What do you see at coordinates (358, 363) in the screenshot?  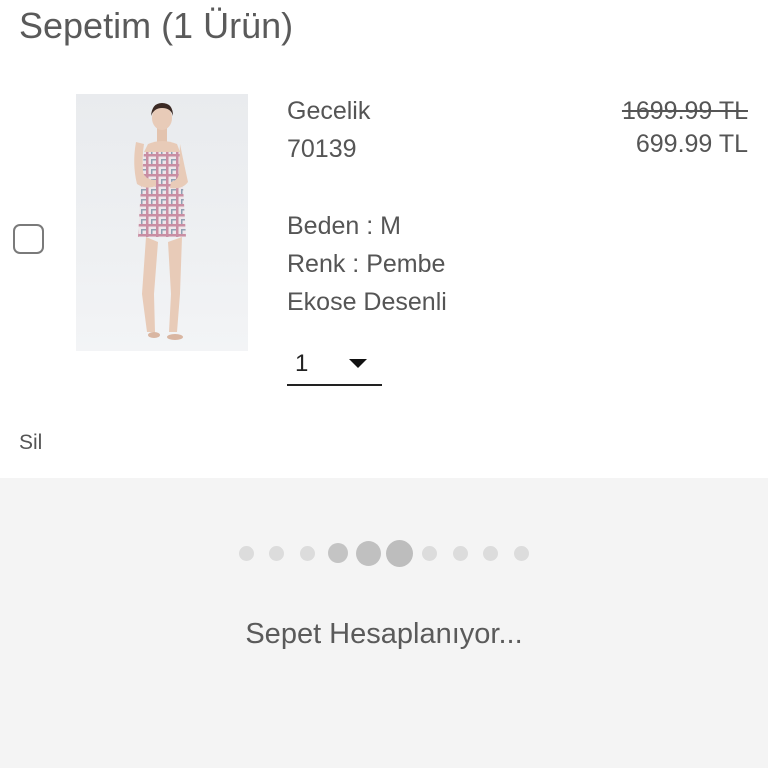 I see `dropdown-arrow-icon` at bounding box center [358, 363].